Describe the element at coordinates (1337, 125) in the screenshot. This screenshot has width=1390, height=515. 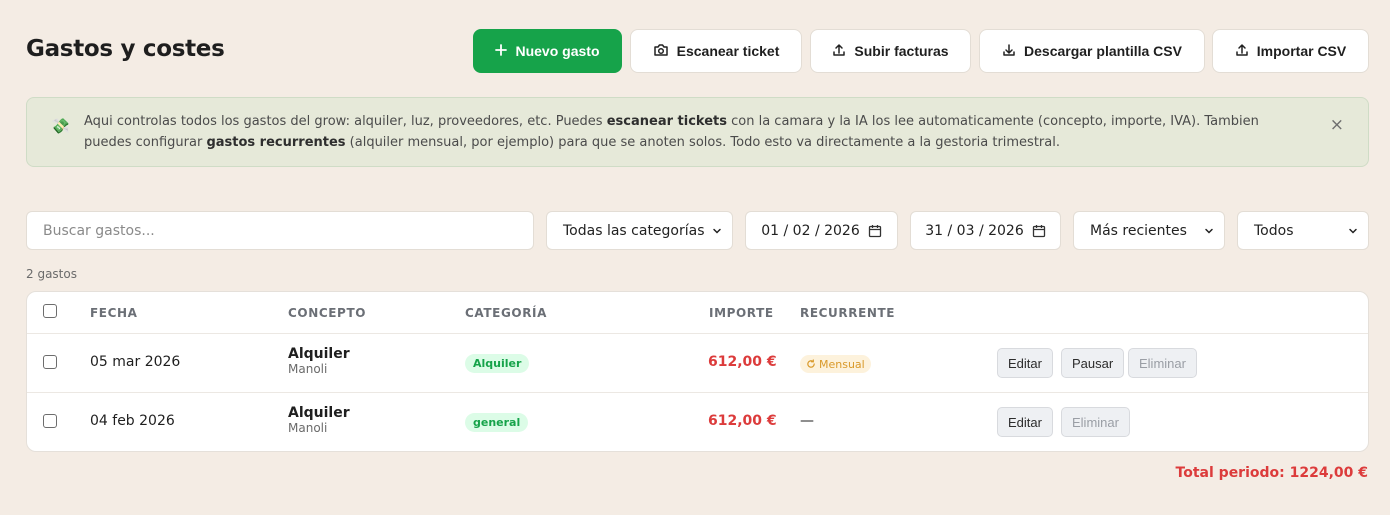
I see `close-icon: ×` at that location.